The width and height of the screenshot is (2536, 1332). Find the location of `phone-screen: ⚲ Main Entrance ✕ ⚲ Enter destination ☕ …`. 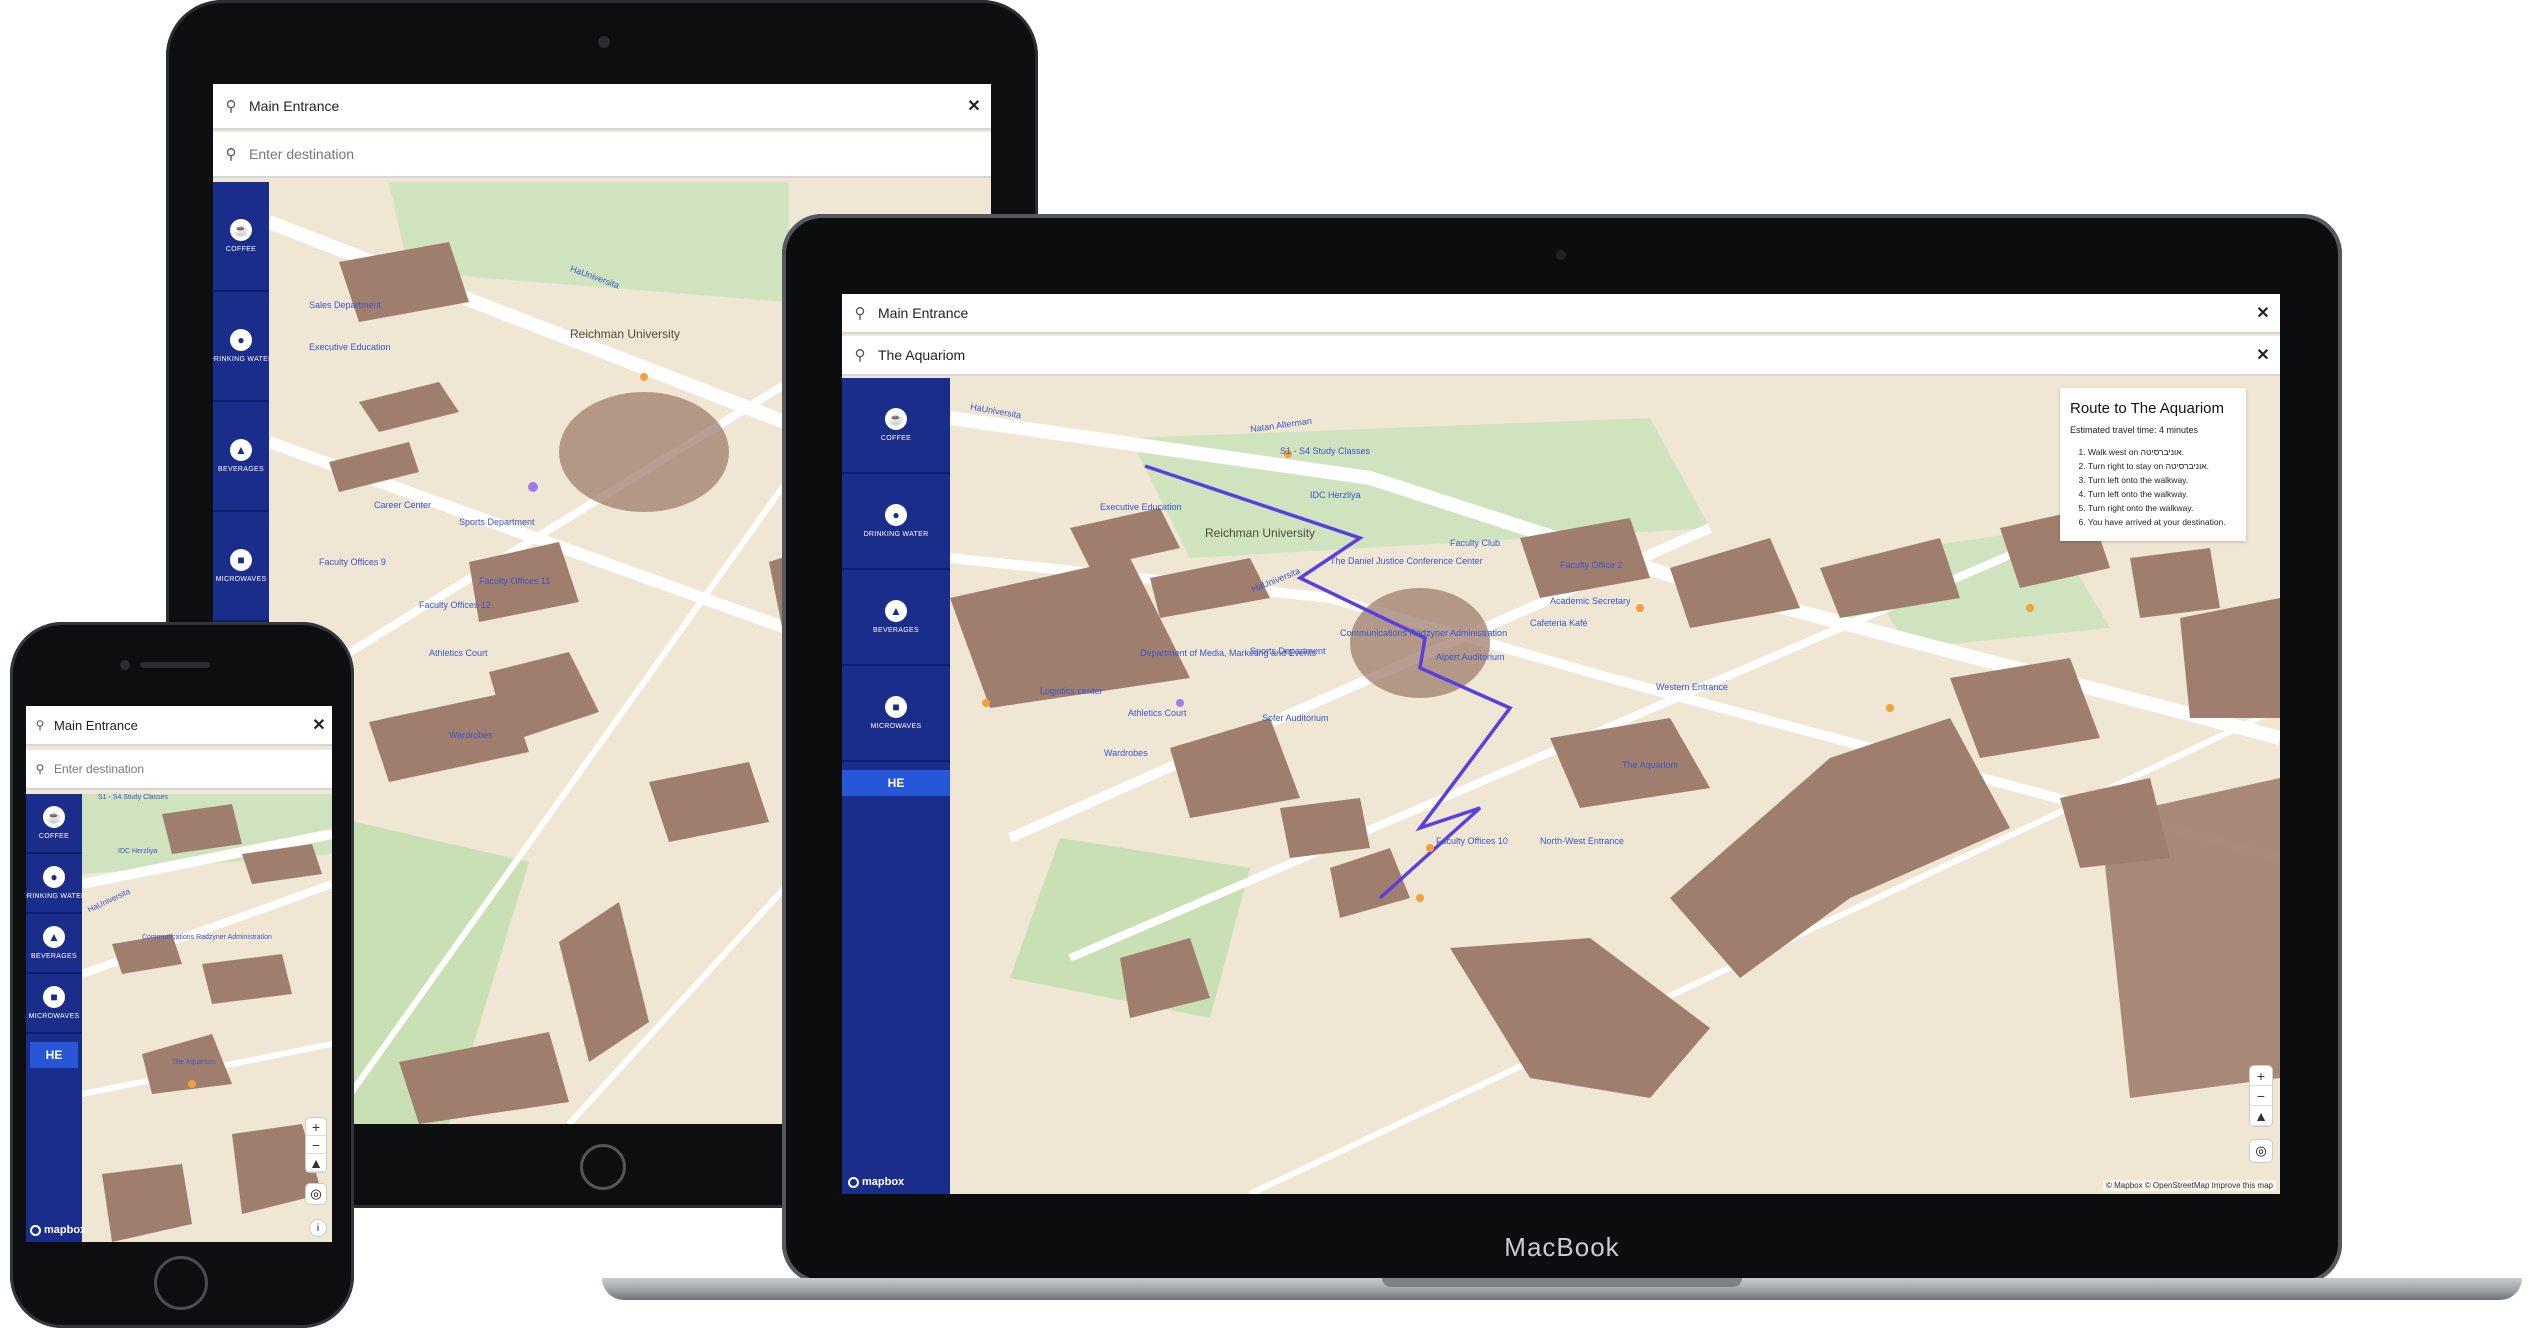

phone-screen: ⚲ Main Entrance ✕ ⚲ Enter destination ☕ … is located at coordinates (179, 974).